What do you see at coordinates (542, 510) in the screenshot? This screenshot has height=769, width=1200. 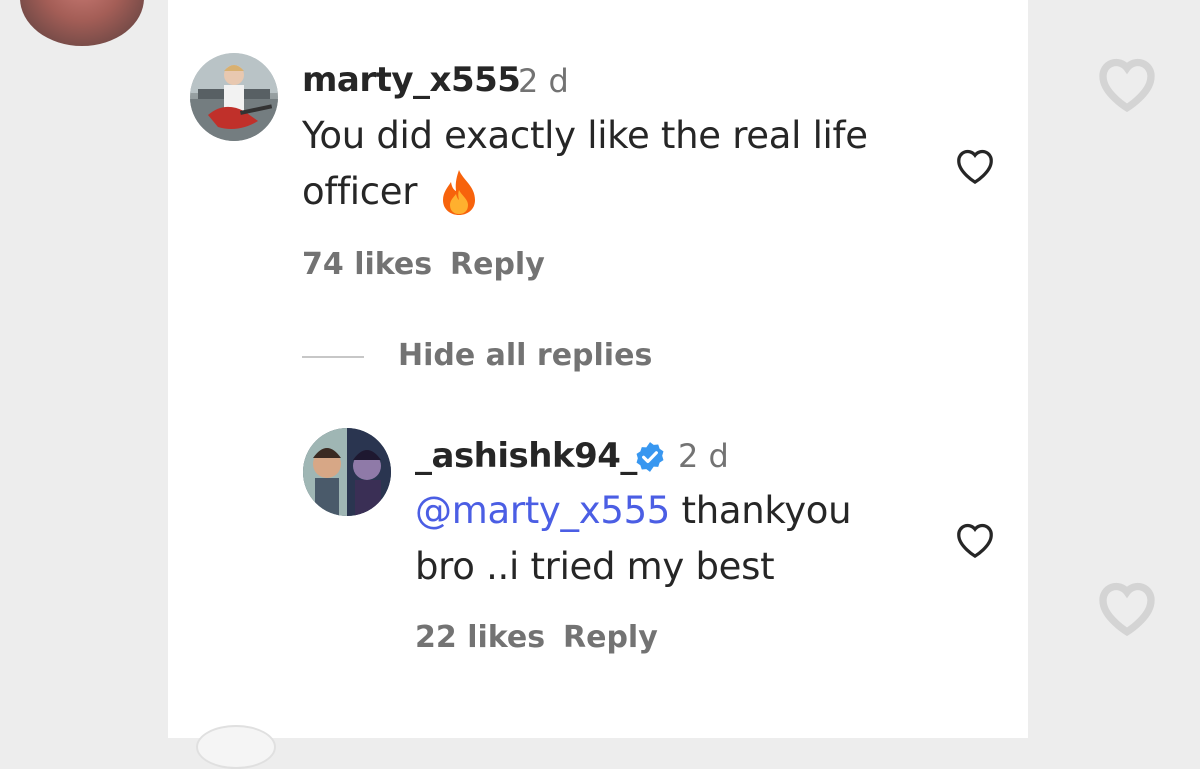 I see `mention-link: @marty_x555` at bounding box center [542, 510].